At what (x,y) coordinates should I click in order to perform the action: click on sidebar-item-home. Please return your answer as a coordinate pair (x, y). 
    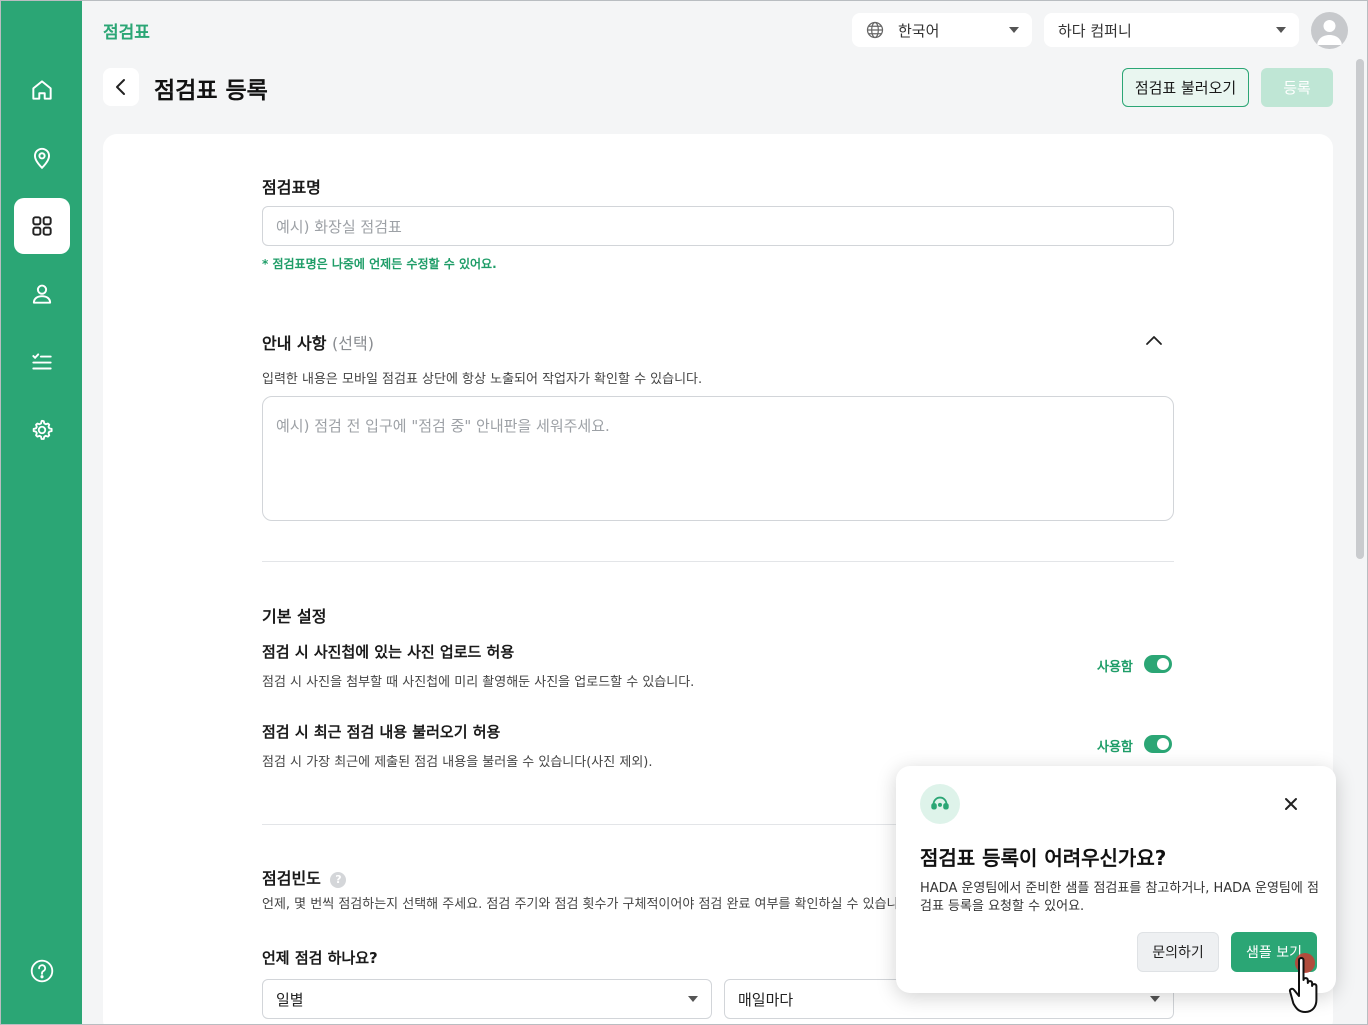
    Looking at the image, I should click on (42, 90).